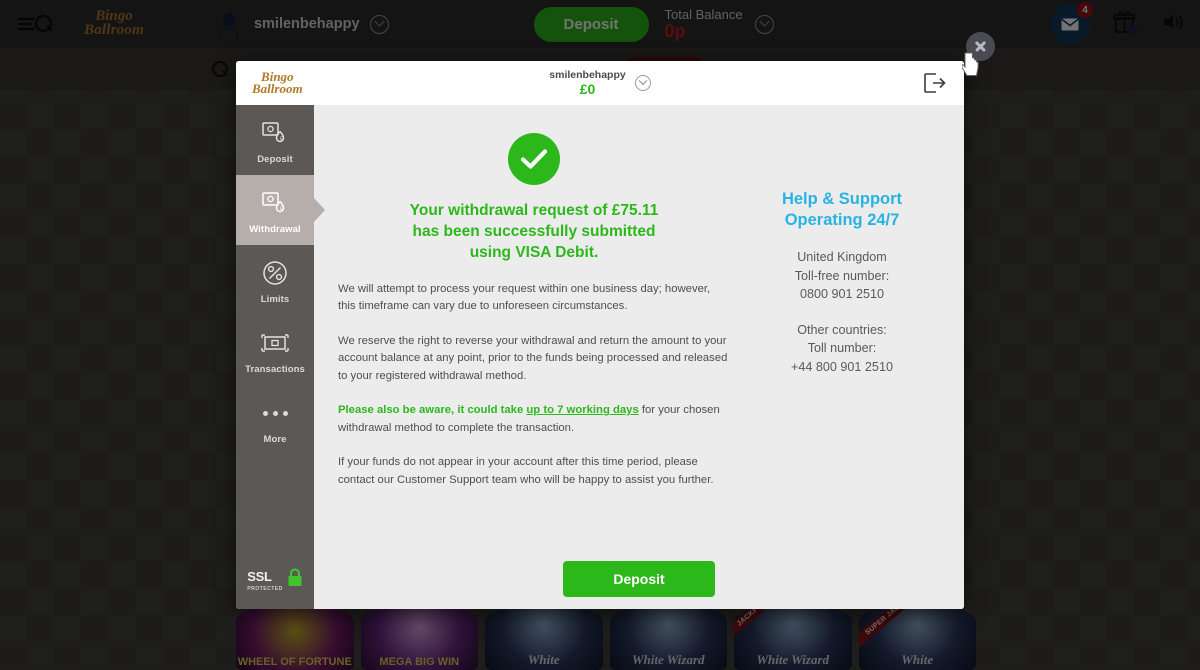  I want to click on ssl-badge: SSL PROTECTED, so click(275, 580).